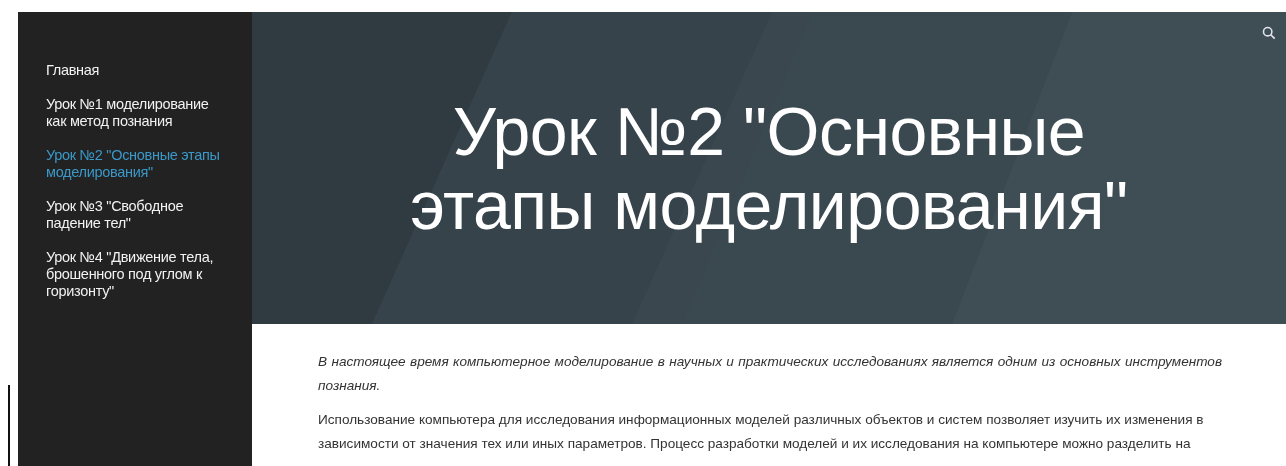 The height and width of the screenshot is (466, 1286). What do you see at coordinates (139, 164) in the screenshot?
I see `nav-link: Урок №2 "Основные этапы моделирования"` at bounding box center [139, 164].